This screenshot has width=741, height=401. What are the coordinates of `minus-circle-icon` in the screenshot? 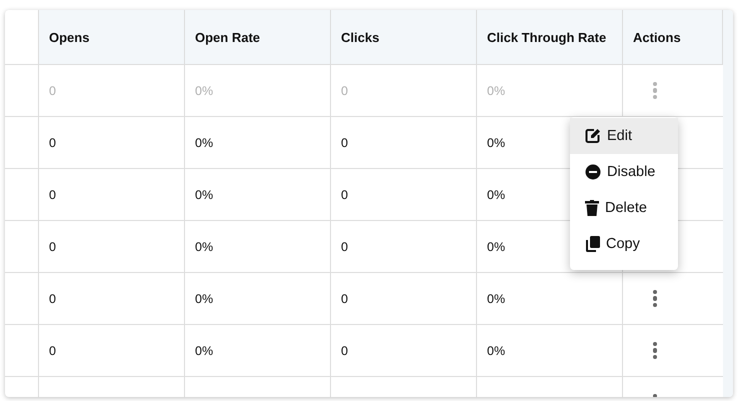 It's located at (593, 172).